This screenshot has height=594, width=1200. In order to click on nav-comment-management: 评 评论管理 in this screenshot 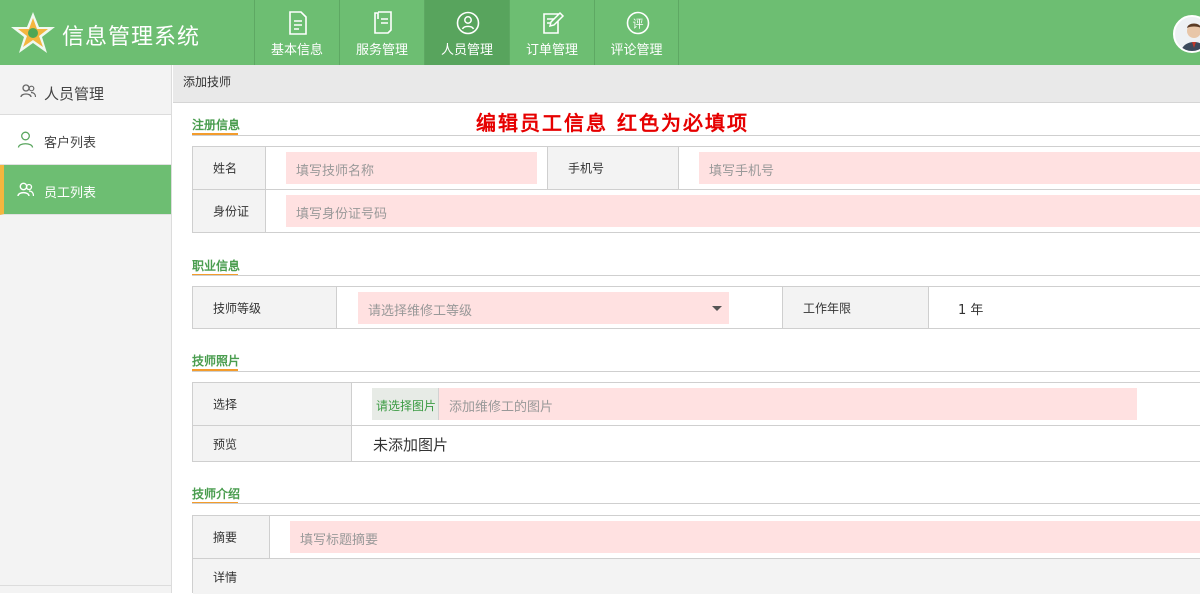, I will do `click(636, 32)`.